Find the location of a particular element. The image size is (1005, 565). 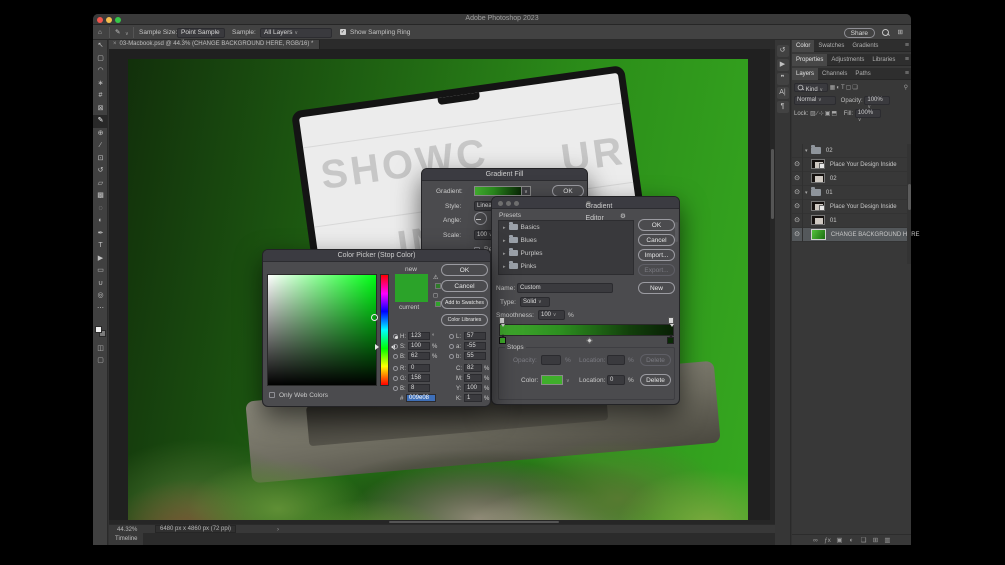

quick-mask-icon: ◫ is located at coordinates (100, 348).